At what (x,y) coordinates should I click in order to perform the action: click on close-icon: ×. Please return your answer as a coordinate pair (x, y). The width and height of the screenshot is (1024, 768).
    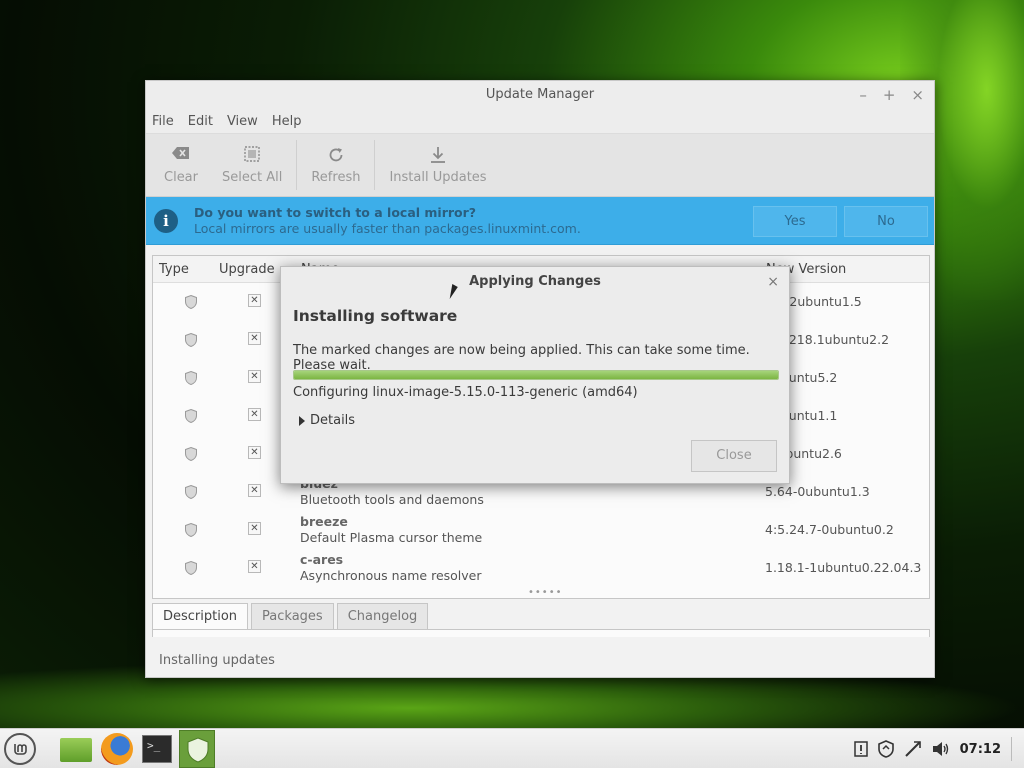
    Looking at the image, I should click on (917, 95).